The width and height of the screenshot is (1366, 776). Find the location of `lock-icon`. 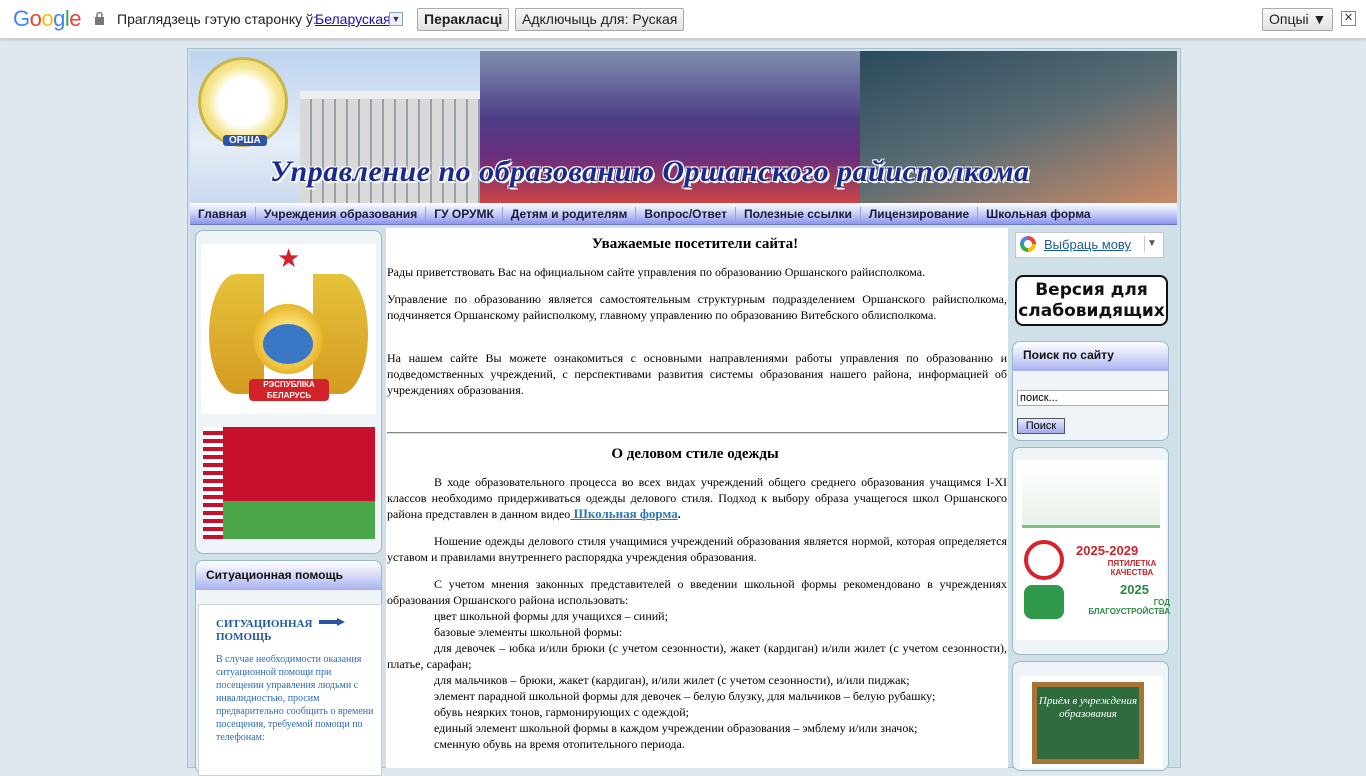

lock-icon is located at coordinates (99, 18).